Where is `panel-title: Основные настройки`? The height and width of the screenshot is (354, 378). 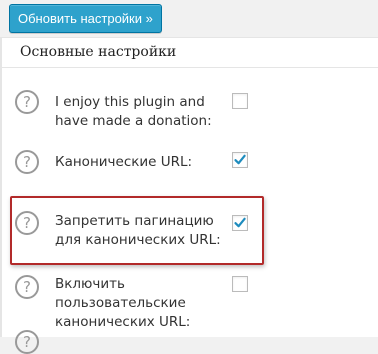
panel-title: Основные настройки is located at coordinates (98, 52).